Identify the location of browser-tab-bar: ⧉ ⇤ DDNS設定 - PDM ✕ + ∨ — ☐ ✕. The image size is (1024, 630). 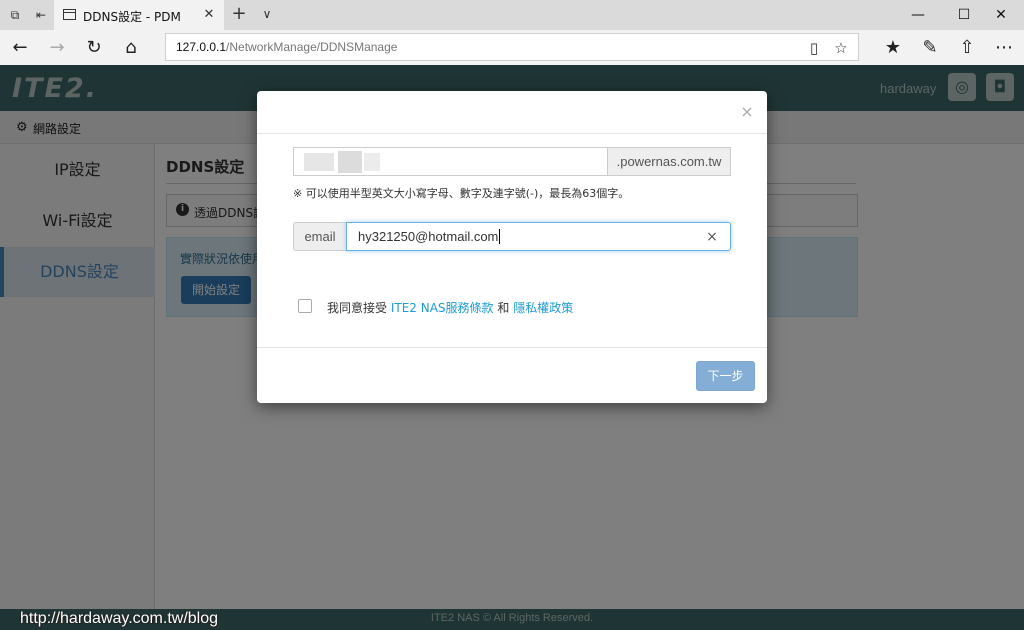
(512, 15).